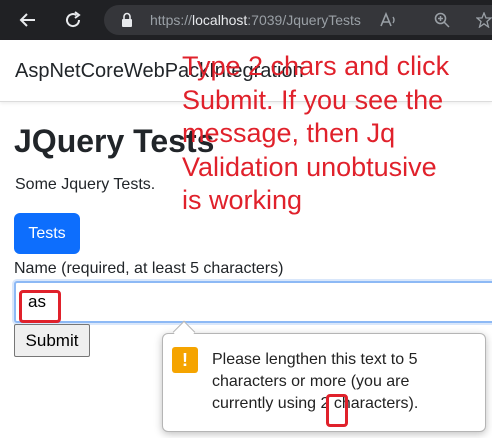  What do you see at coordinates (185, 360) in the screenshot?
I see `warning-icon: !` at bounding box center [185, 360].